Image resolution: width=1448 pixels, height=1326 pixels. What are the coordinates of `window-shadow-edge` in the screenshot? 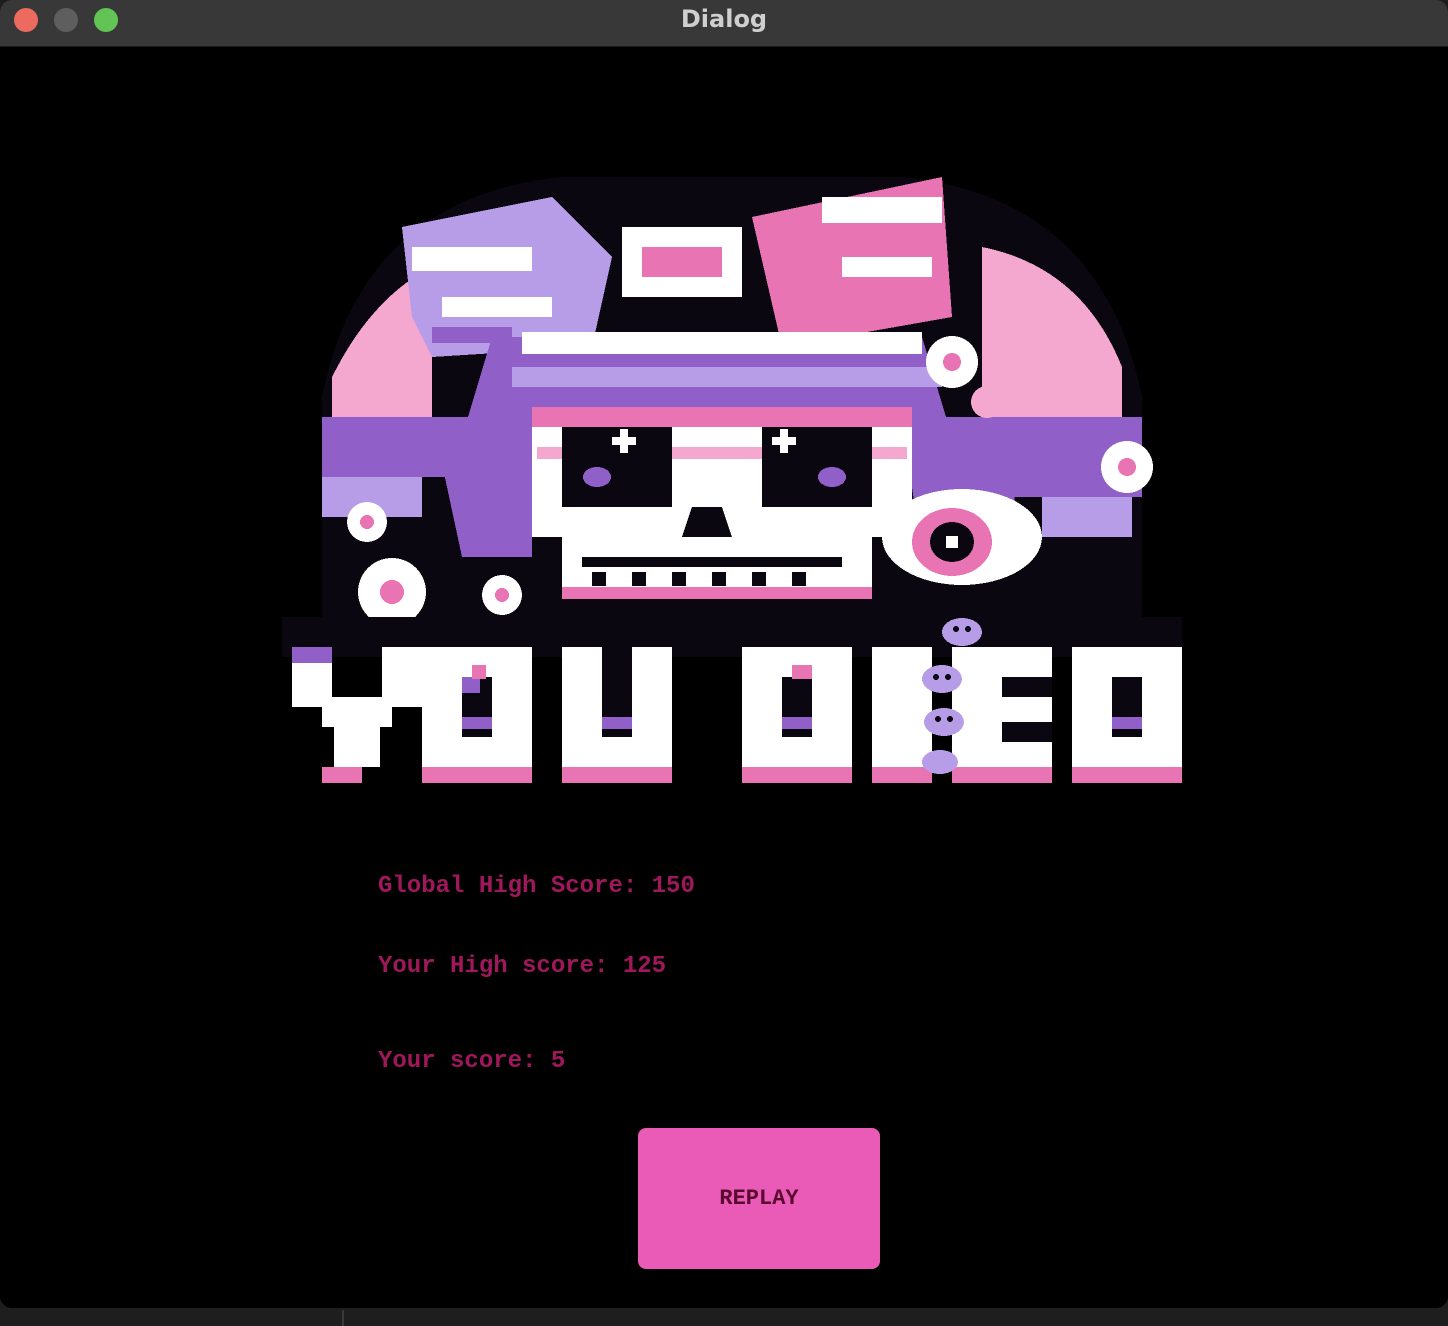 It's located at (724, 1317).